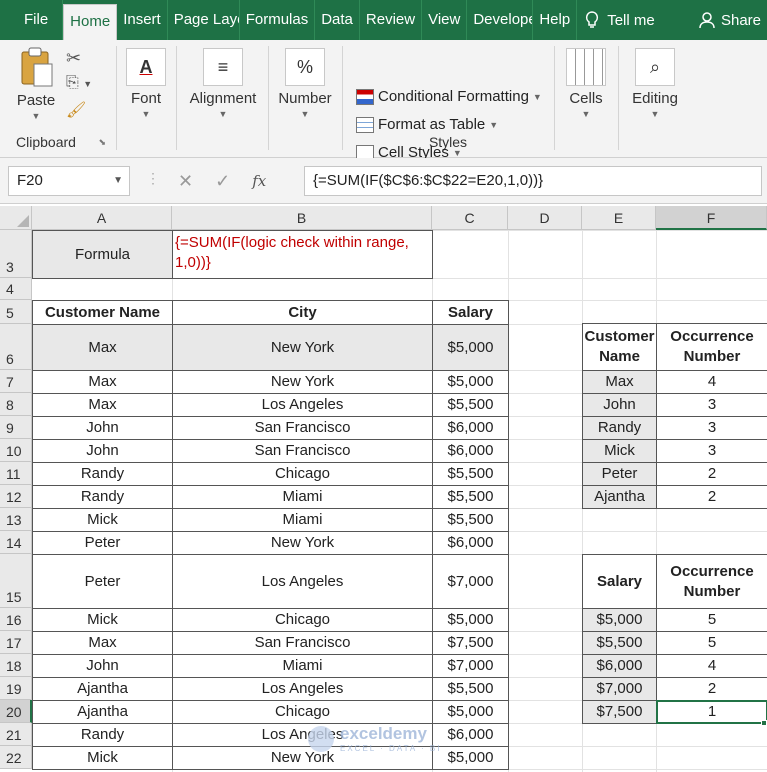 The image size is (767, 772). Describe the element at coordinates (470, 218) in the screenshot. I see `column-header-C: C` at that location.